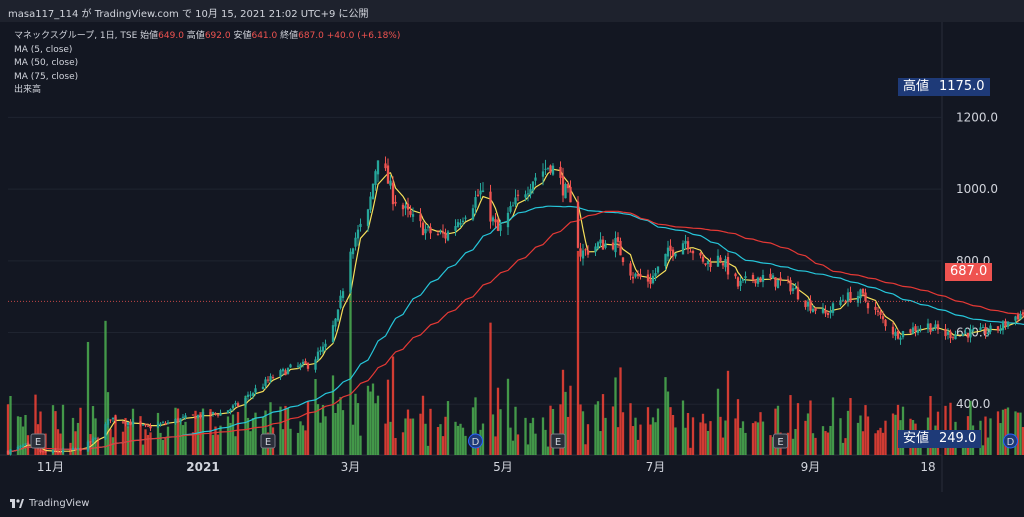 The height and width of the screenshot is (517, 1024). Describe the element at coordinates (76, 36) in the screenshot. I see `symbol-info: マネックスグループ, 1日, TSE` at that location.